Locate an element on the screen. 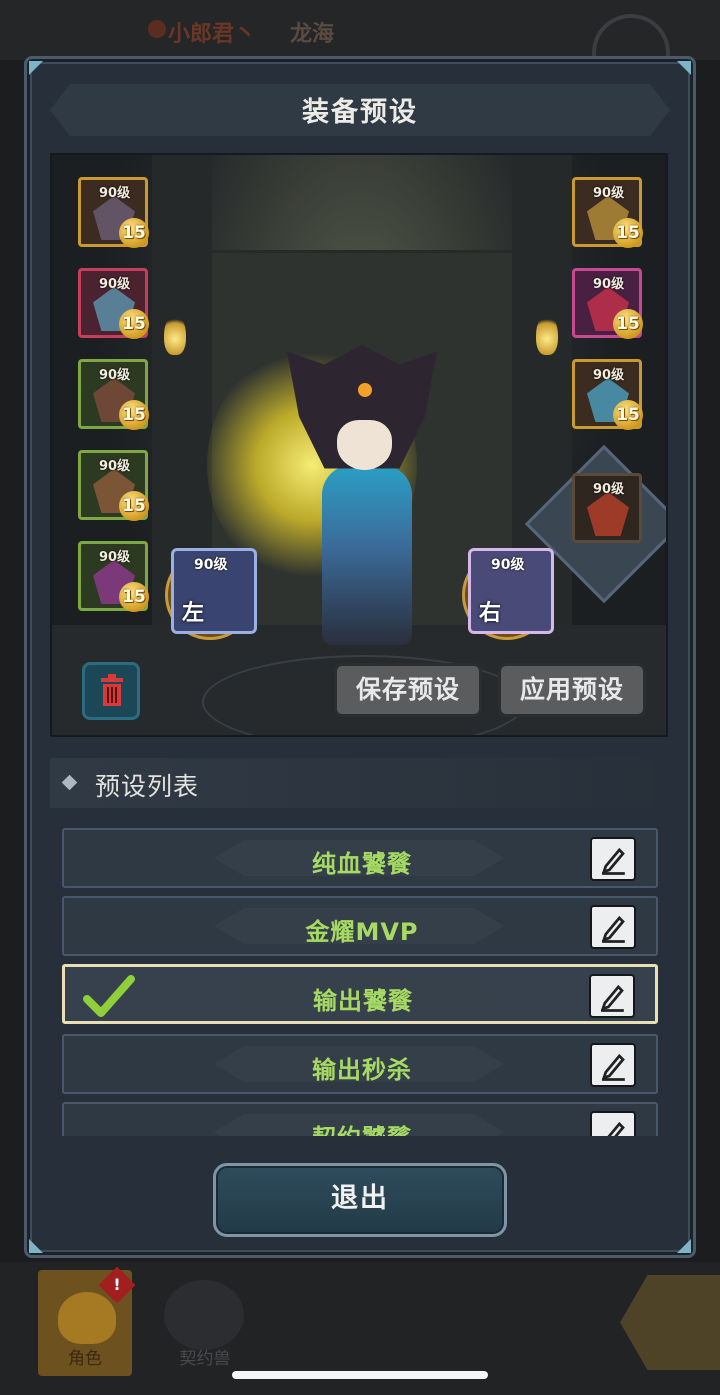 This screenshot has height=1395, width=720. preset-row-selected: 输出饕餮 is located at coordinates (360, 994).